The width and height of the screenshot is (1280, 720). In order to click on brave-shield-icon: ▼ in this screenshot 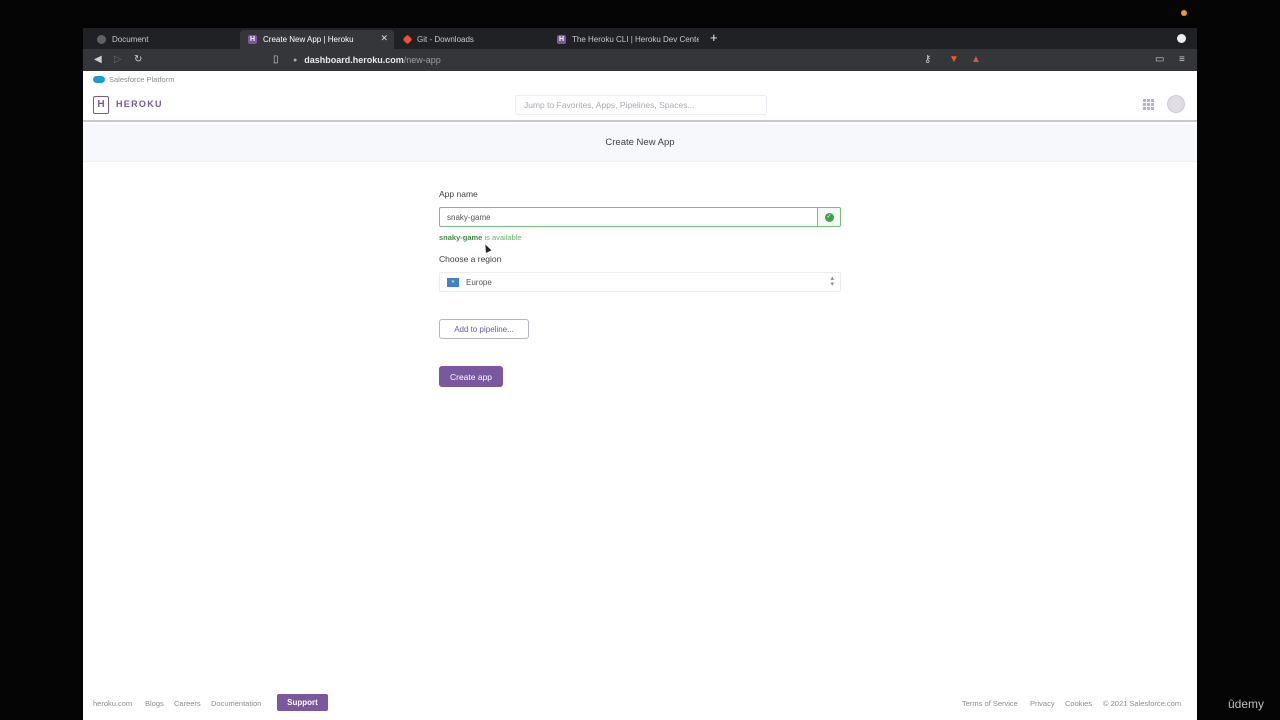, I will do `click(954, 59)`.